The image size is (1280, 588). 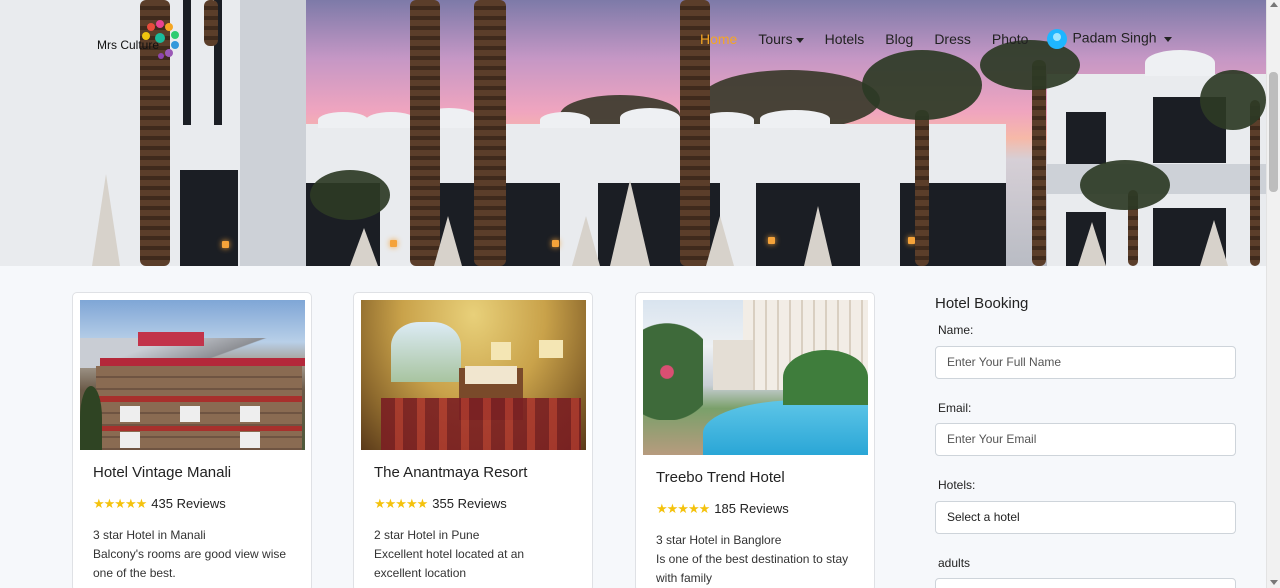 I want to click on nav-photo: Photo, so click(x=1010, y=39).